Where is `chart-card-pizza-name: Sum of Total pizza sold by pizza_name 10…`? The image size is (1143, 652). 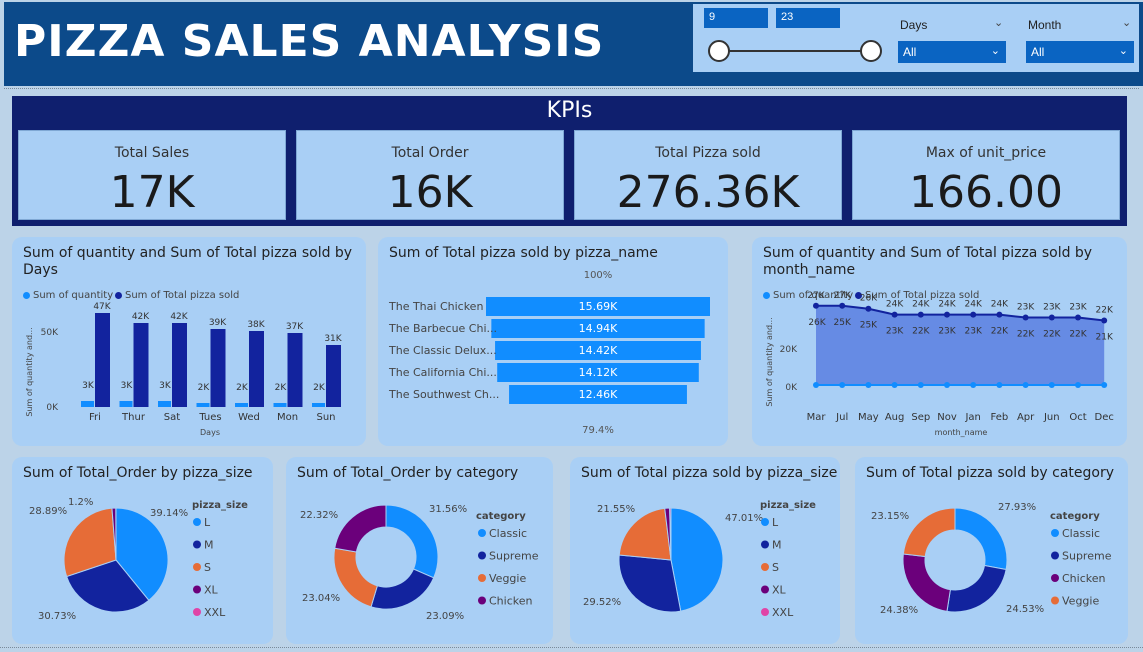 chart-card-pizza-name: Sum of Total pizza sold by pizza_name 10… is located at coordinates (553, 341).